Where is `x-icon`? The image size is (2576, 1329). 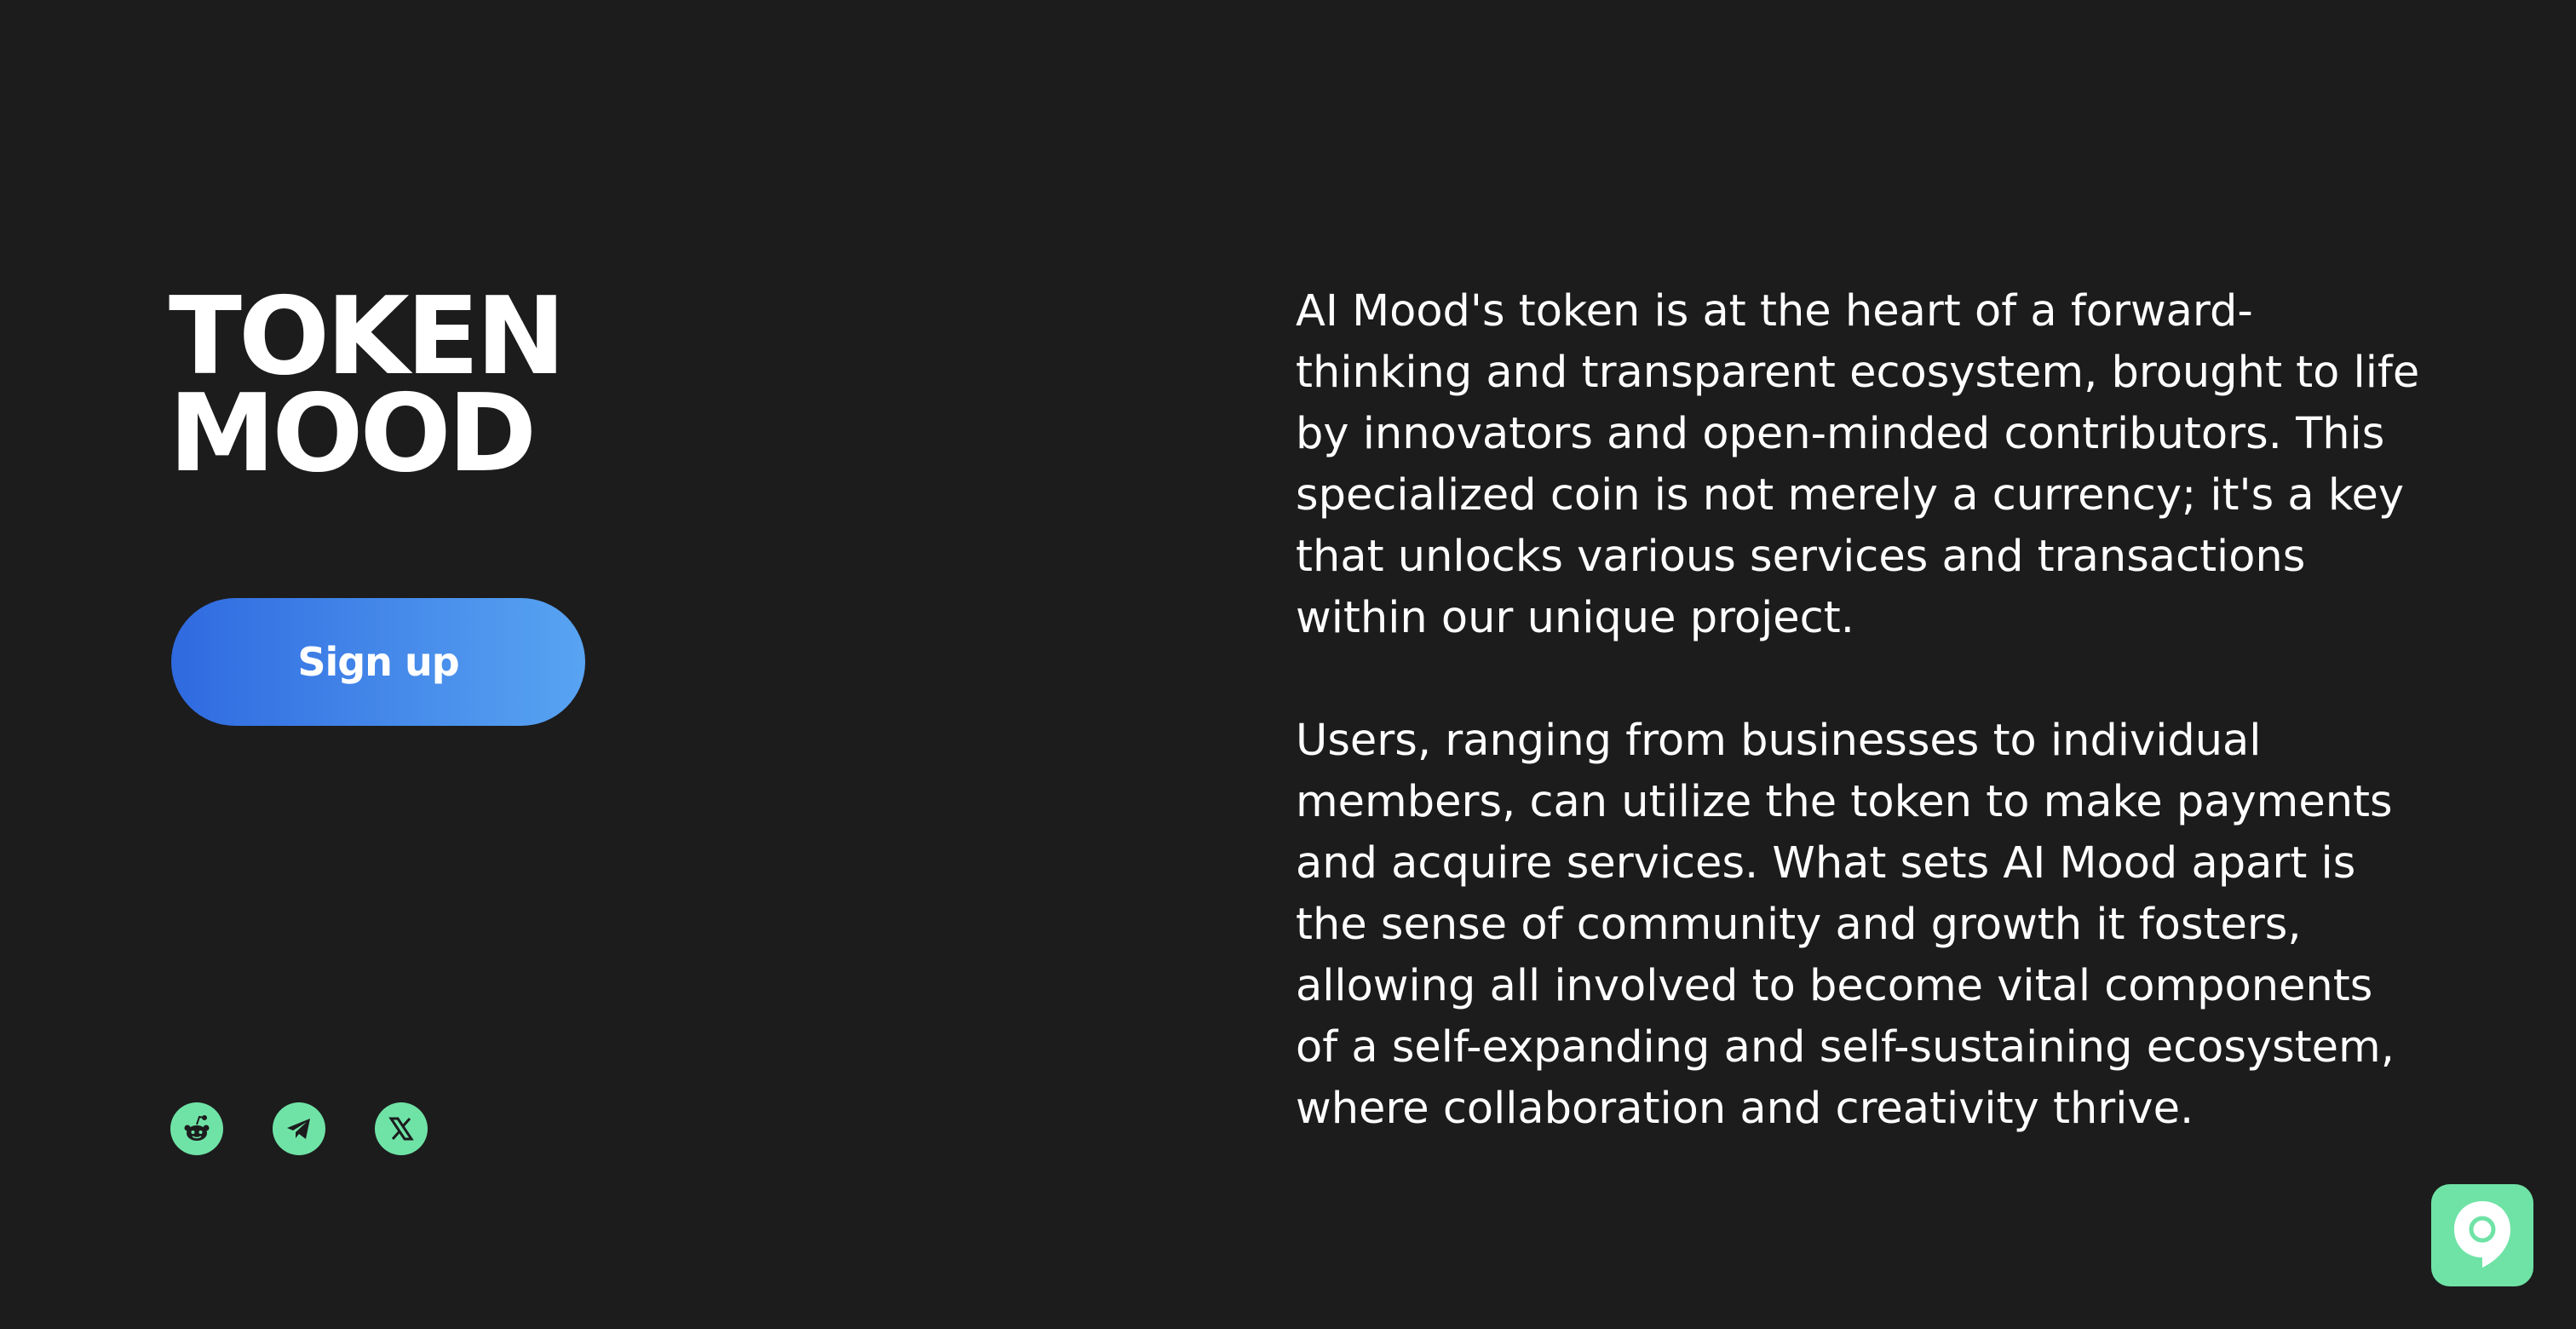 x-icon is located at coordinates (402, 1128).